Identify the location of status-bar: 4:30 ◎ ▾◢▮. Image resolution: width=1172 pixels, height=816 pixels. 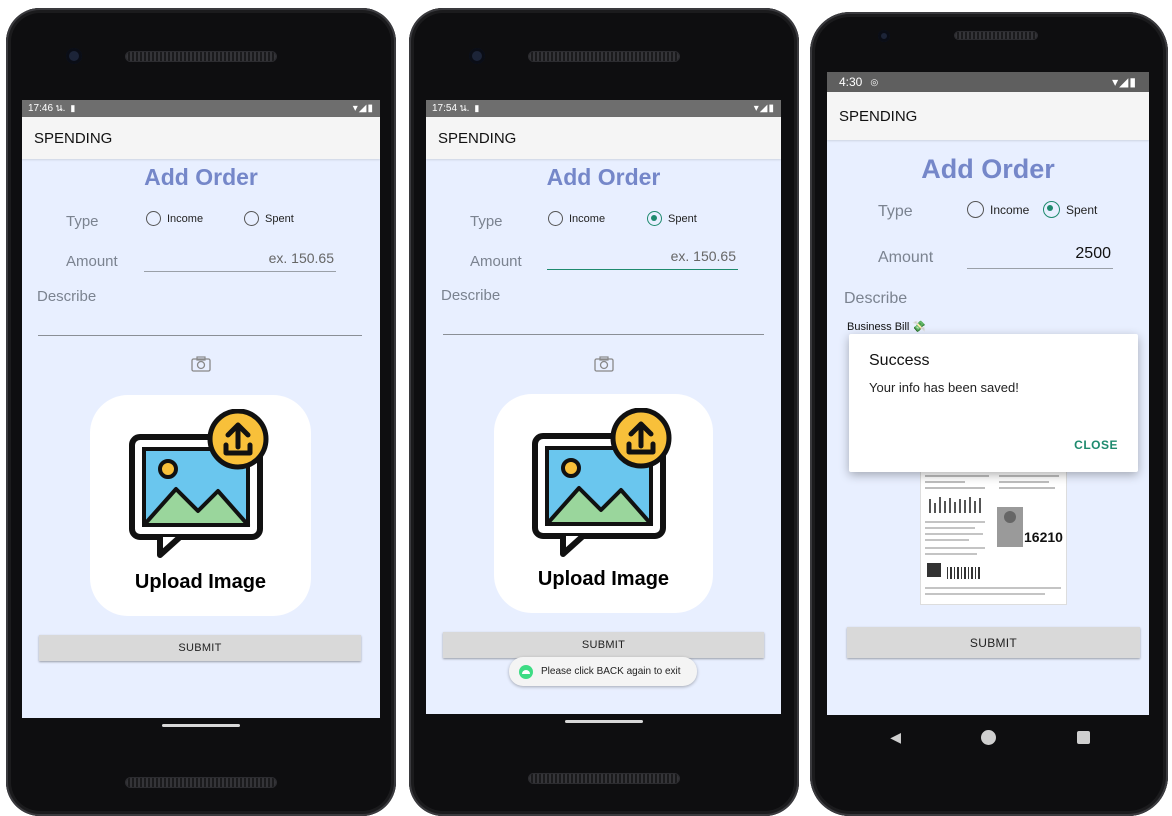
(988, 82).